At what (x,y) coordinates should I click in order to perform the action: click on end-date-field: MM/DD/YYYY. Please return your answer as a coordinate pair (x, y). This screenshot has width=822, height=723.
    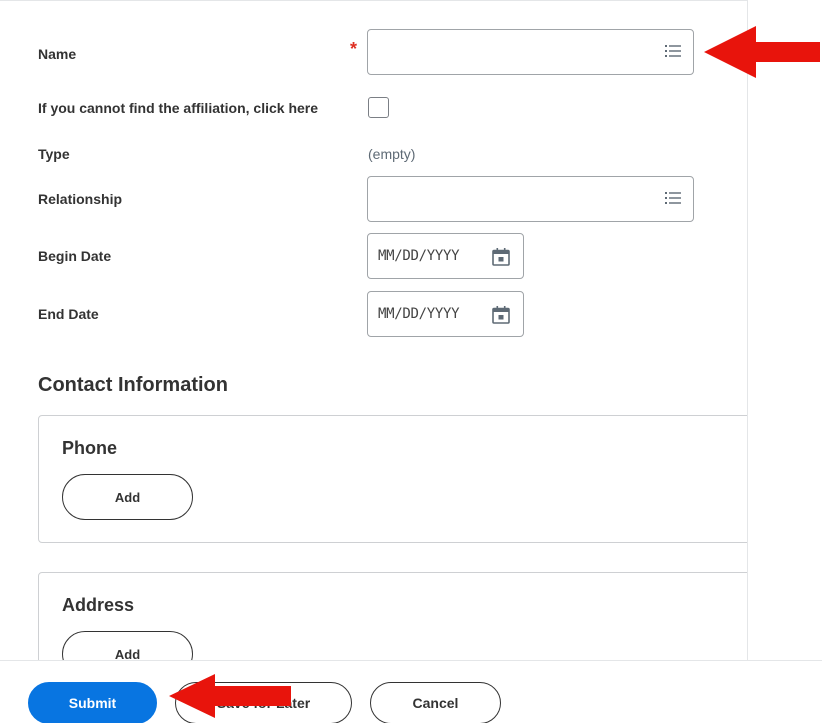
    Looking at the image, I should click on (445, 314).